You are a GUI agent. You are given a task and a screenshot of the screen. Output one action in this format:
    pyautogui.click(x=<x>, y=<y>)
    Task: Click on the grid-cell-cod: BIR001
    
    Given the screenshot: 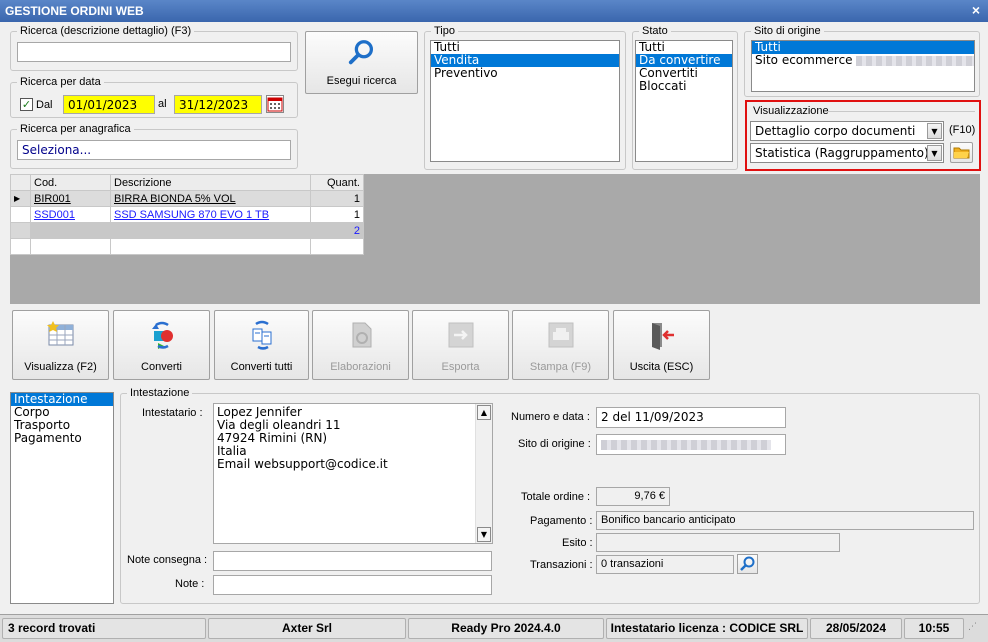 What is the action you would take?
    pyautogui.click(x=70, y=198)
    